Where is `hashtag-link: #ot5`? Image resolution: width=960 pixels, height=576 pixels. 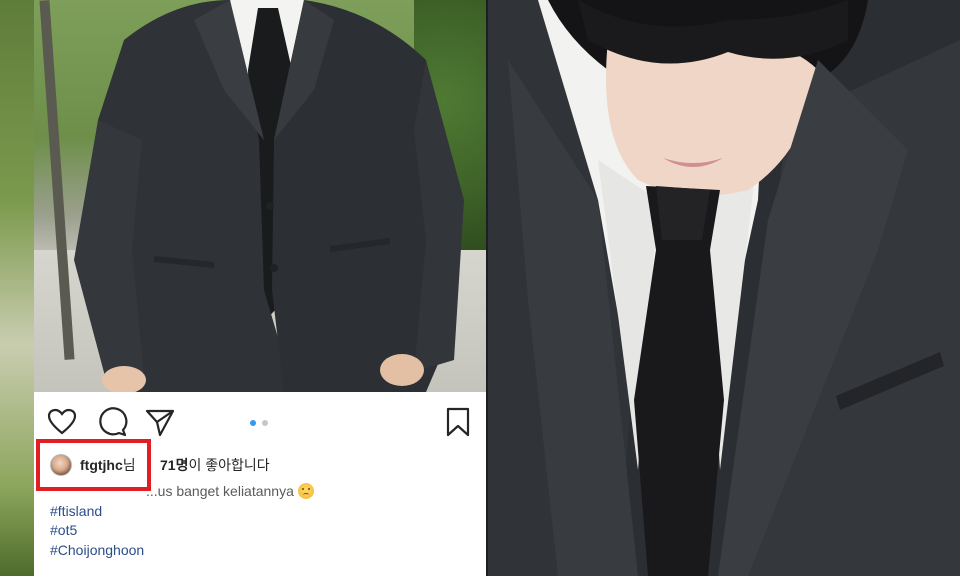 hashtag-link: #ot5 is located at coordinates (260, 531).